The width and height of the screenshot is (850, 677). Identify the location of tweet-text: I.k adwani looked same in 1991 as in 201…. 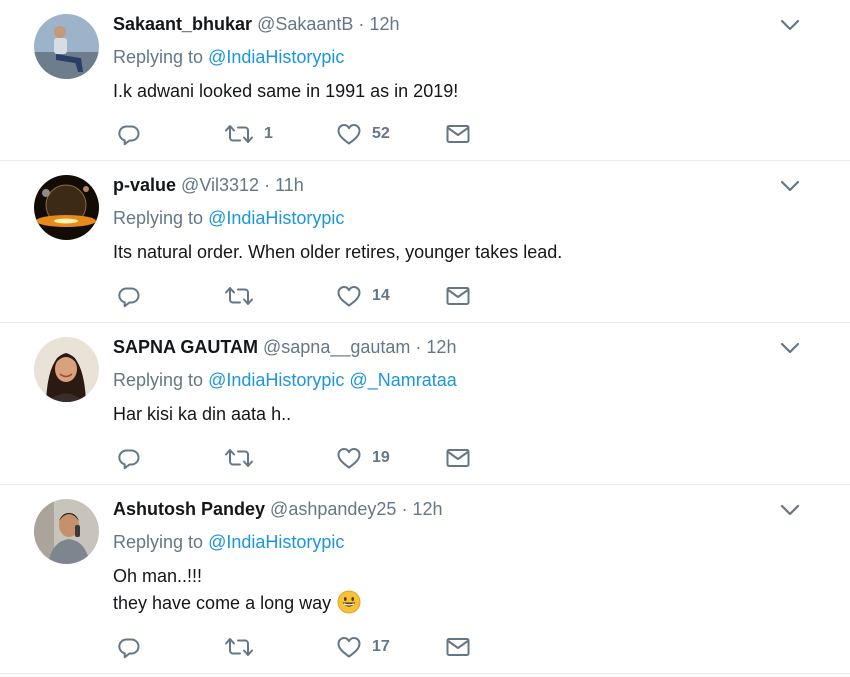
(285, 91).